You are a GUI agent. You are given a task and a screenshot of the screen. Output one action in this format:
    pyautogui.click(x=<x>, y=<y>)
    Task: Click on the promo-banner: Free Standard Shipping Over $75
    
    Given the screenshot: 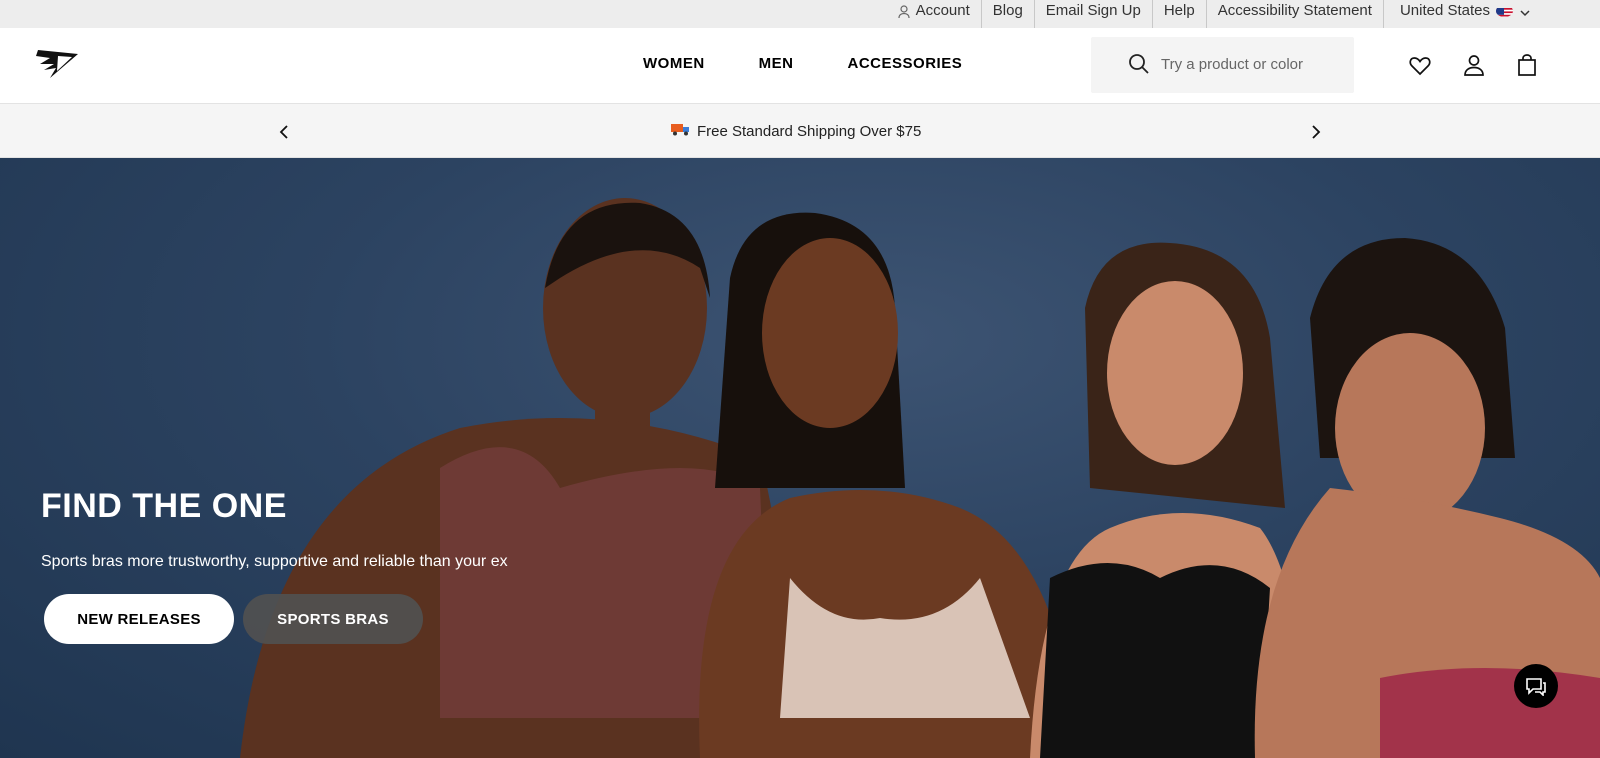 What is the action you would take?
    pyautogui.click(x=800, y=130)
    